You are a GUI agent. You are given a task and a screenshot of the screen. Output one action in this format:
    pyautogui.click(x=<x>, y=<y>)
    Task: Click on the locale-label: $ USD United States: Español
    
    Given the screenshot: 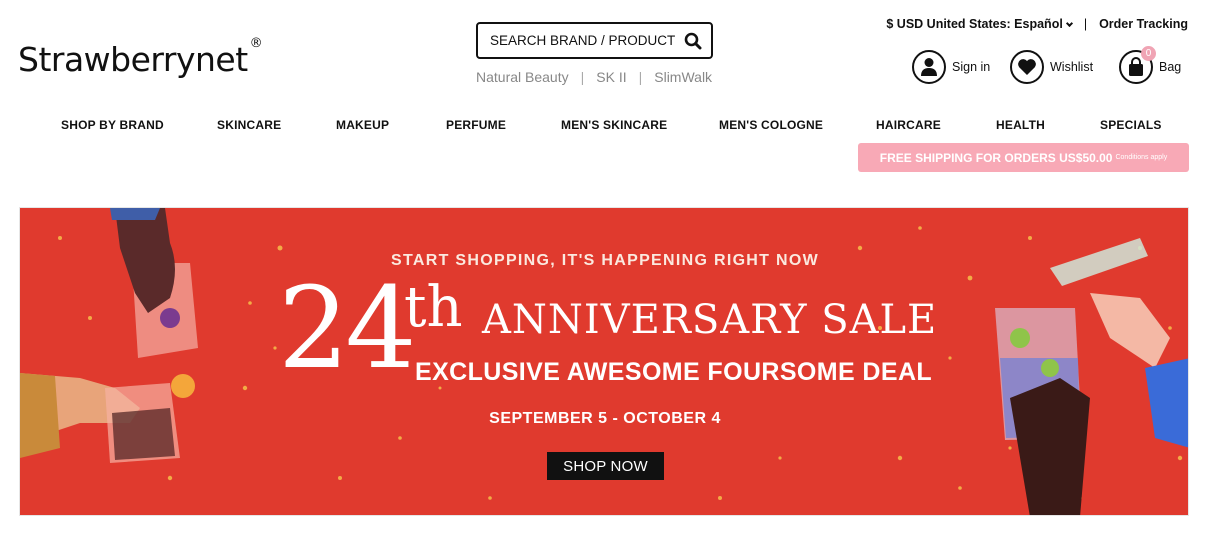 What is the action you would take?
    pyautogui.click(x=974, y=24)
    